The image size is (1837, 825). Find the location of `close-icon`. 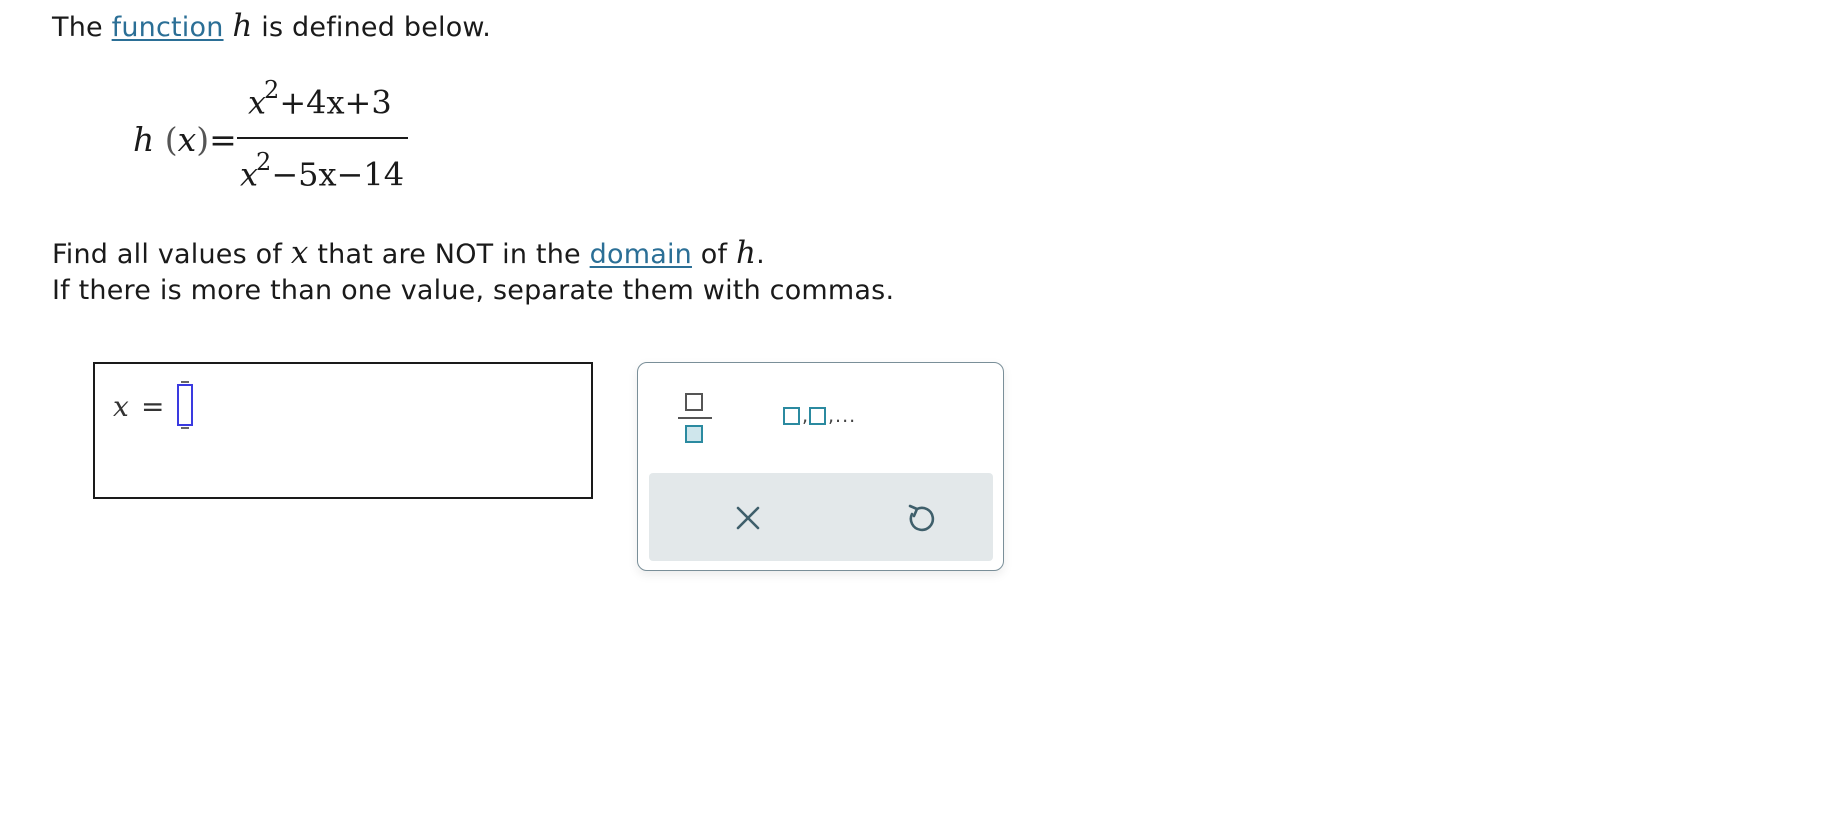

close-icon is located at coordinates (748, 518).